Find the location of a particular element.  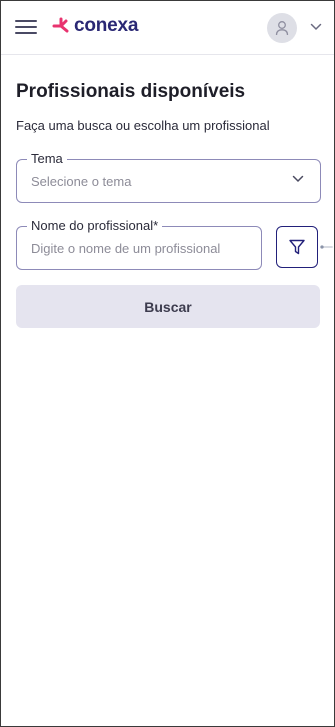

logo: conexa is located at coordinates (94, 26).